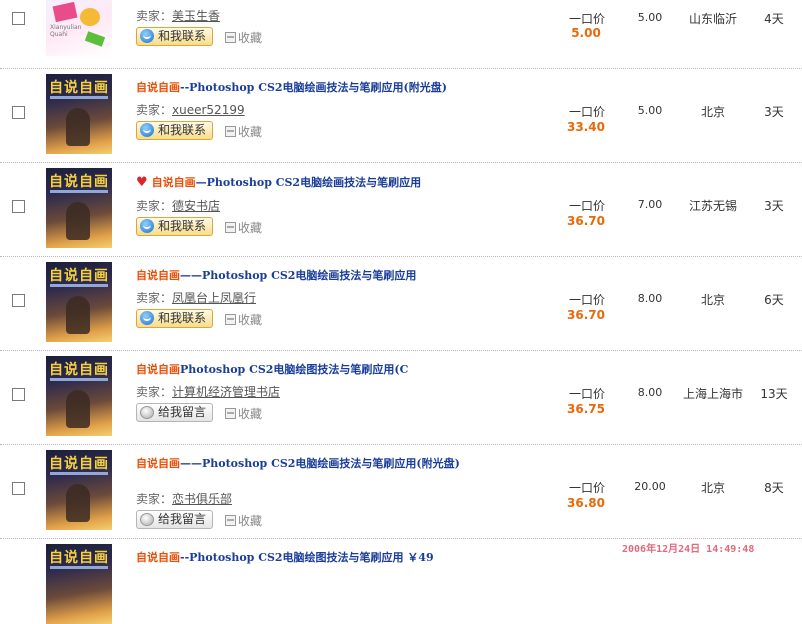 Image resolution: width=802 pixels, height=624 pixels. Describe the element at coordinates (774, 19) in the screenshot. I see `days-left: 4天` at that location.